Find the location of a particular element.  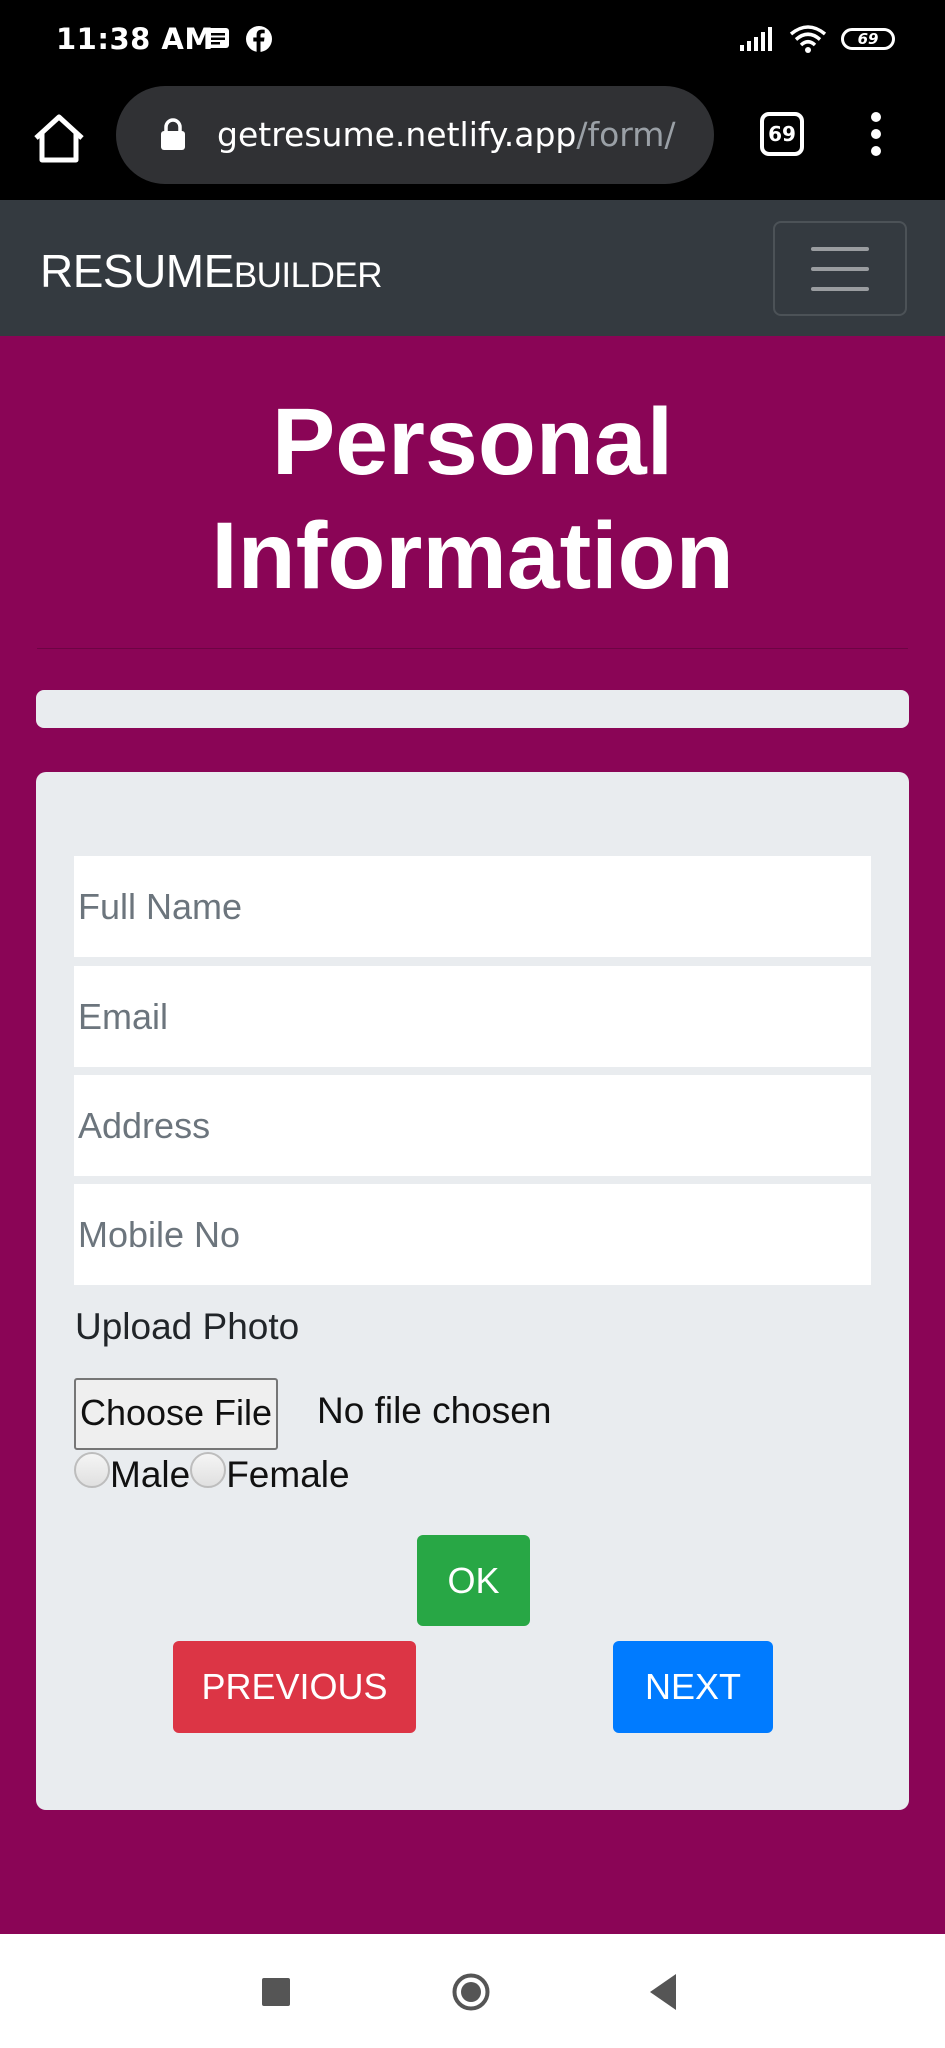

system-nav-bar is located at coordinates (472, 1991).